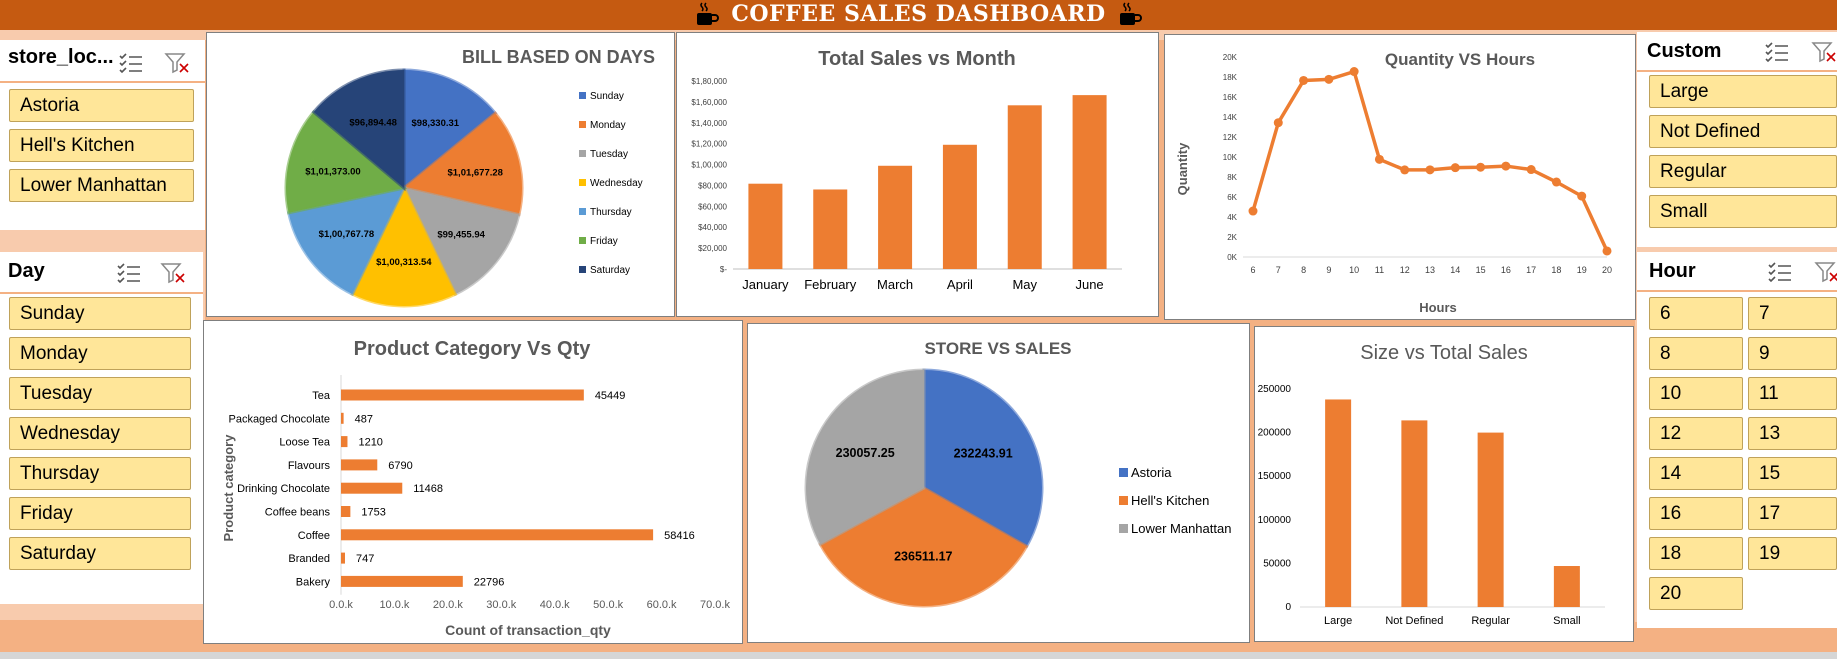 Image resolution: width=1837 pixels, height=659 pixels. What do you see at coordinates (228, 488) in the screenshot?
I see `y-axis-title: Product category` at bounding box center [228, 488].